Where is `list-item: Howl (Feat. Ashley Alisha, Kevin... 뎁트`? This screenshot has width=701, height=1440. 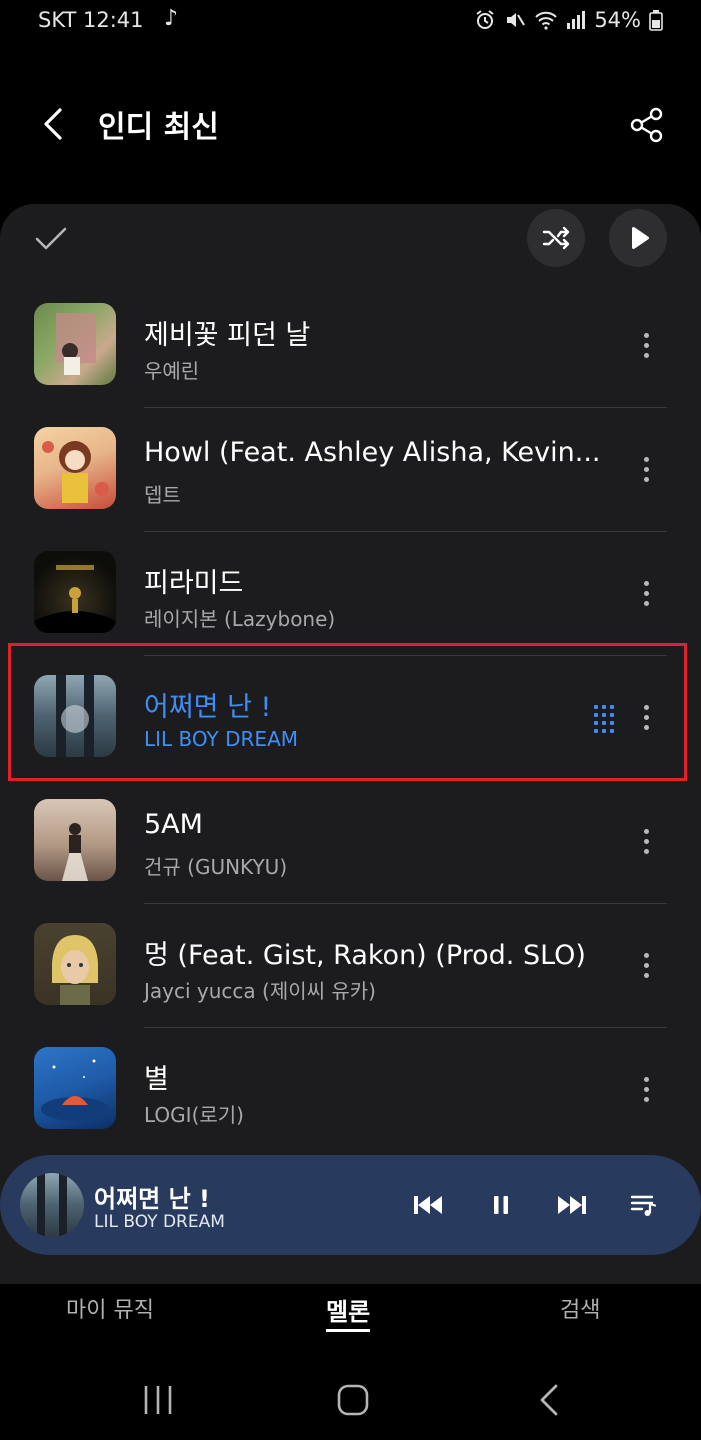 list-item: Howl (Feat. Ashley Alisha, Kevin... 뎁트 is located at coordinates (350, 469).